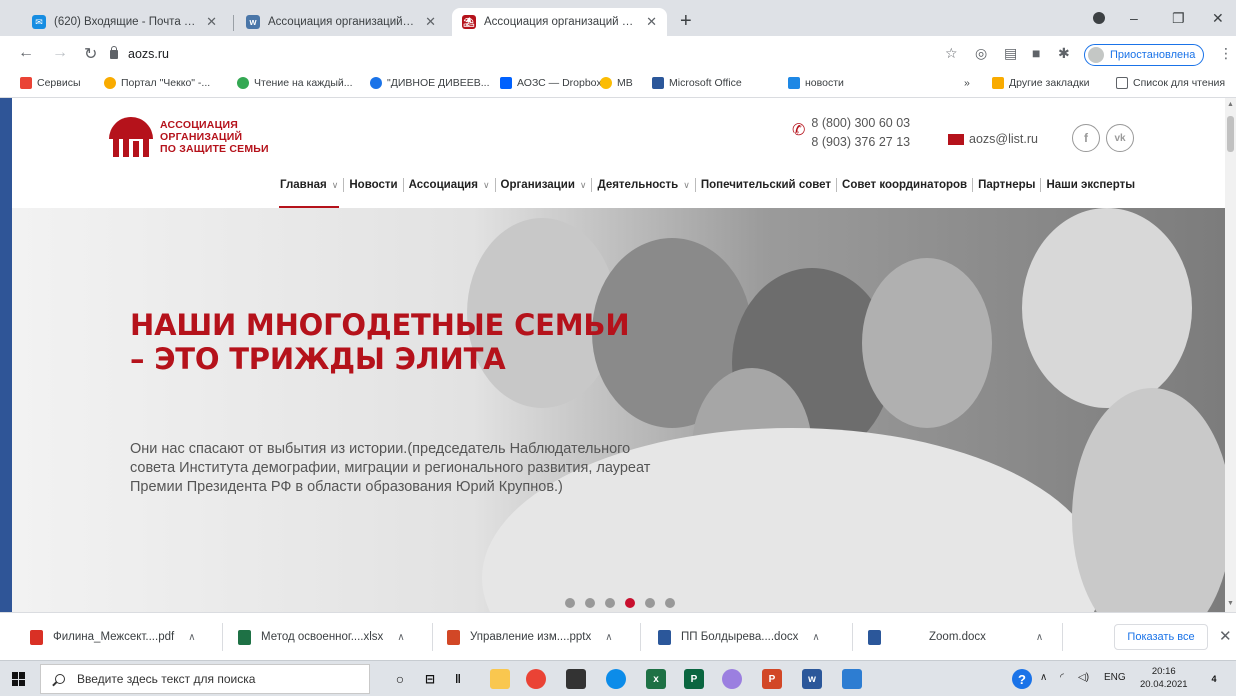 This screenshot has width=1236, height=696. I want to click on nav-coordinators: Совет координаторов, so click(904, 185).